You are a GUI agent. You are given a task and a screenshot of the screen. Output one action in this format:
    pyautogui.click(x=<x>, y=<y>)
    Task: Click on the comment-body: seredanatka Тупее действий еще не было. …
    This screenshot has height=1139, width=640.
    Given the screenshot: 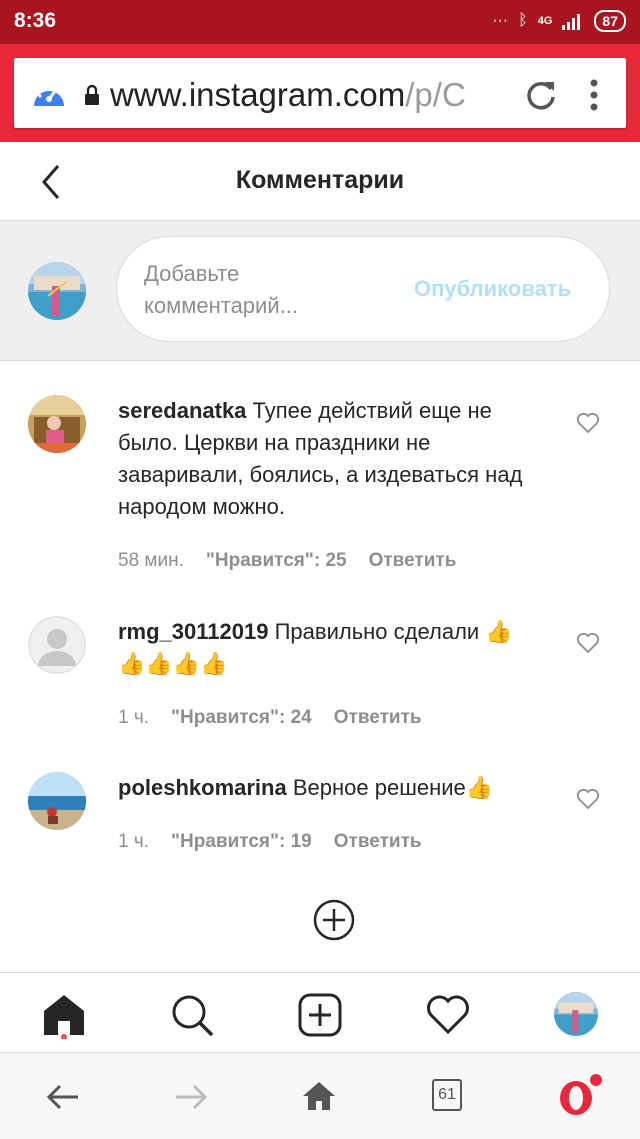 What is the action you would take?
    pyautogui.click(x=328, y=459)
    